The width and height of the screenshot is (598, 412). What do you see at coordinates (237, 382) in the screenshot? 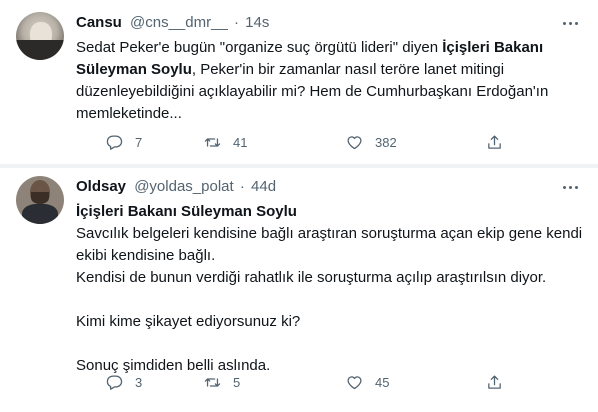
I see `retweet-count: 5` at bounding box center [237, 382].